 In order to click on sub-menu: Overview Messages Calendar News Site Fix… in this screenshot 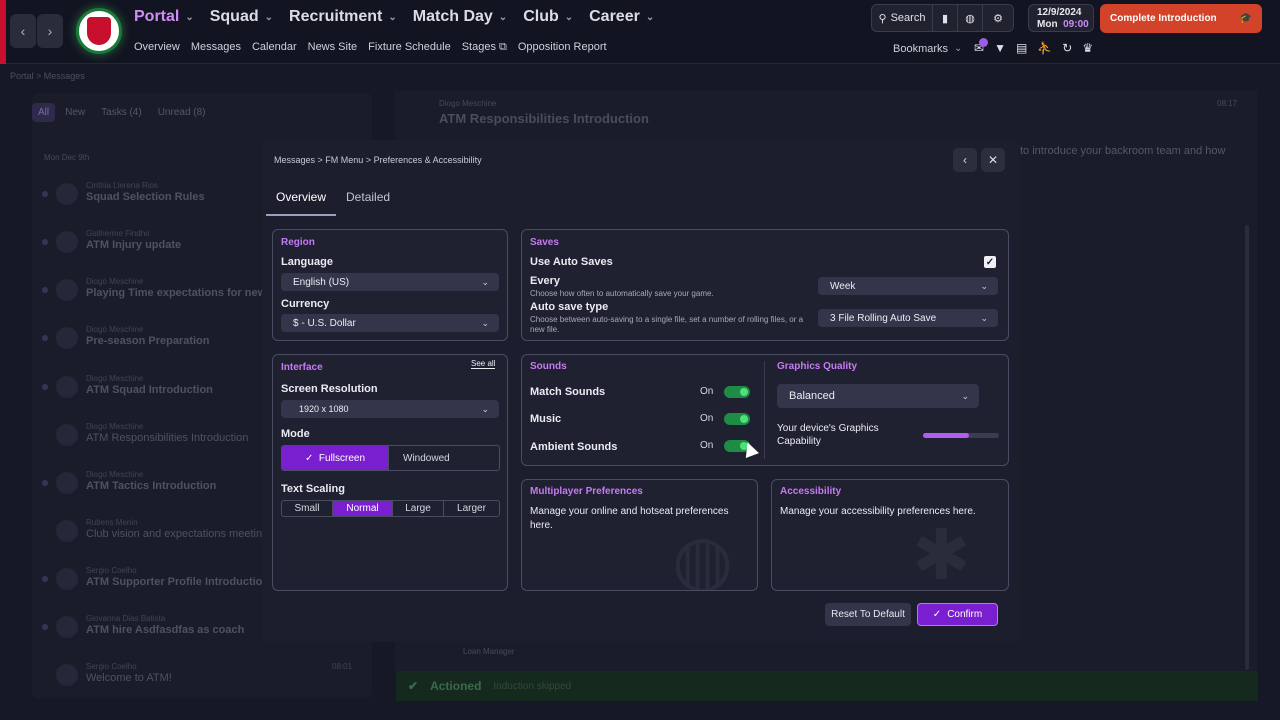, I will do `click(370, 47)`.